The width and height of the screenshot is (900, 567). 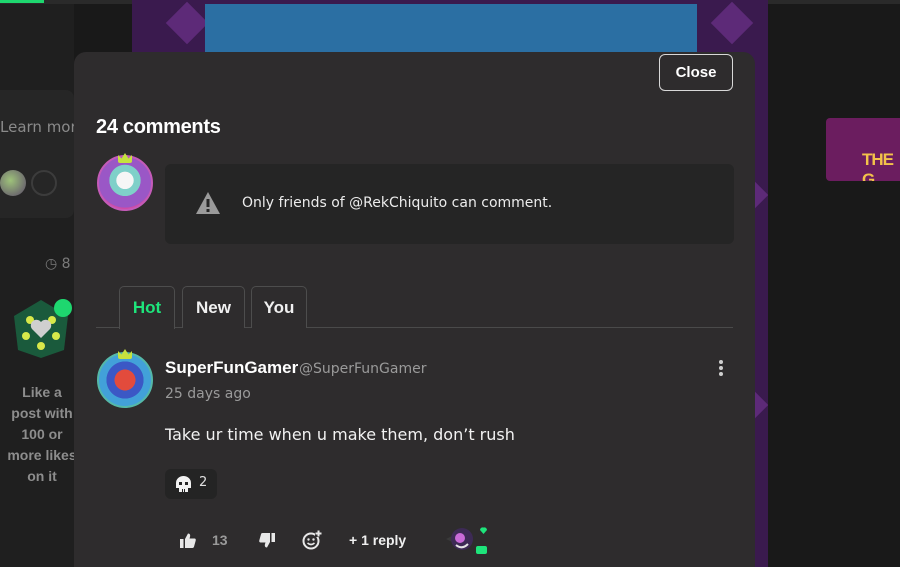 I want to click on thumbnail-text: THE G, so click(x=878, y=165).